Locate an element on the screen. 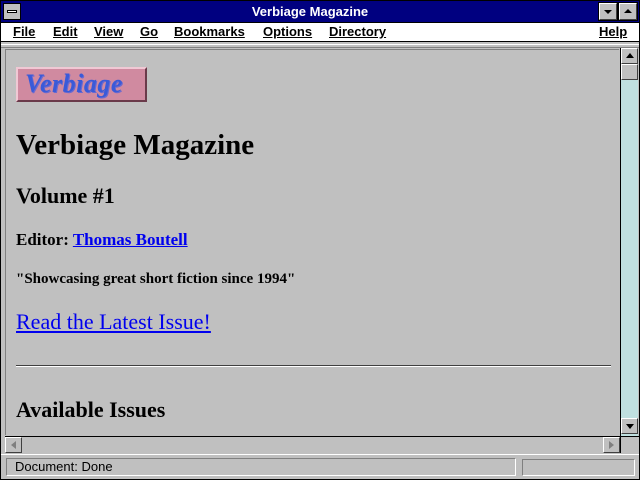  menu-help-label: Help is located at coordinates (613, 31).